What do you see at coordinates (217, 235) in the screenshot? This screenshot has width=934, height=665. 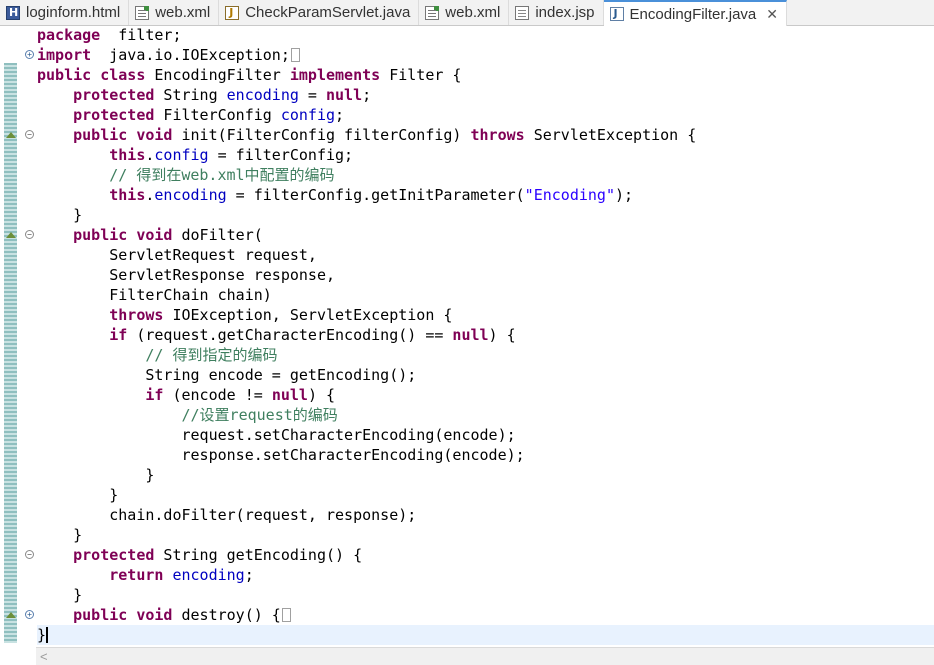 I see `code-token: doFilter(` at bounding box center [217, 235].